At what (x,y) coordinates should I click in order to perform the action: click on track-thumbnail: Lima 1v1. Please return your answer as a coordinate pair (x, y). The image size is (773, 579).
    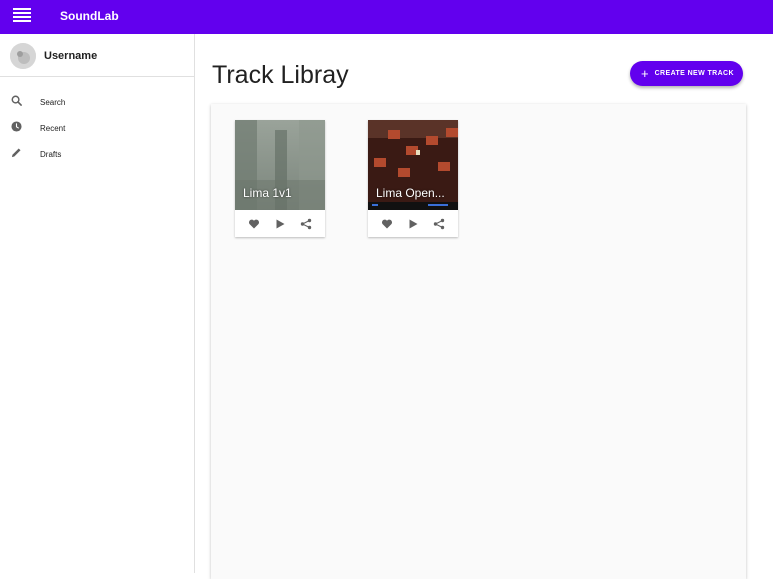
    Looking at the image, I should click on (280, 165).